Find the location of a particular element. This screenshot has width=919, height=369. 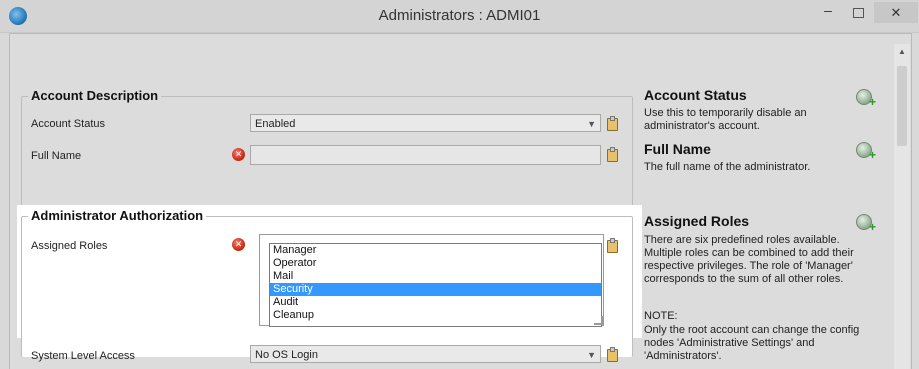

window-title: Administrators : ADMI01 is located at coordinates (459, 15).